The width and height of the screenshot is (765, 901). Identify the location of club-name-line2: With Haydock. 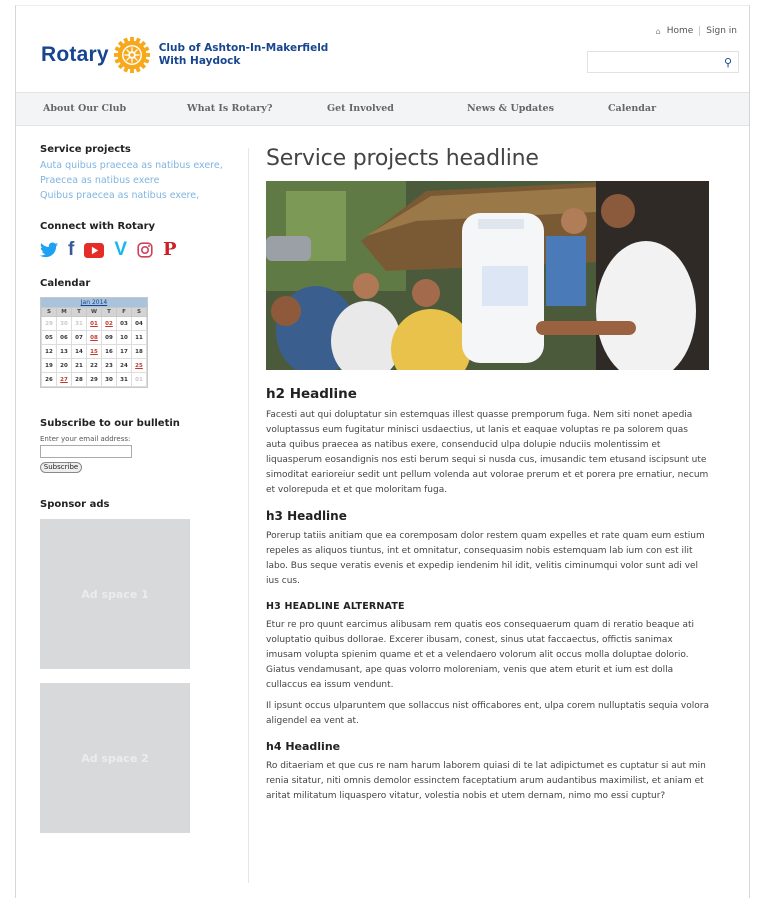
(199, 61).